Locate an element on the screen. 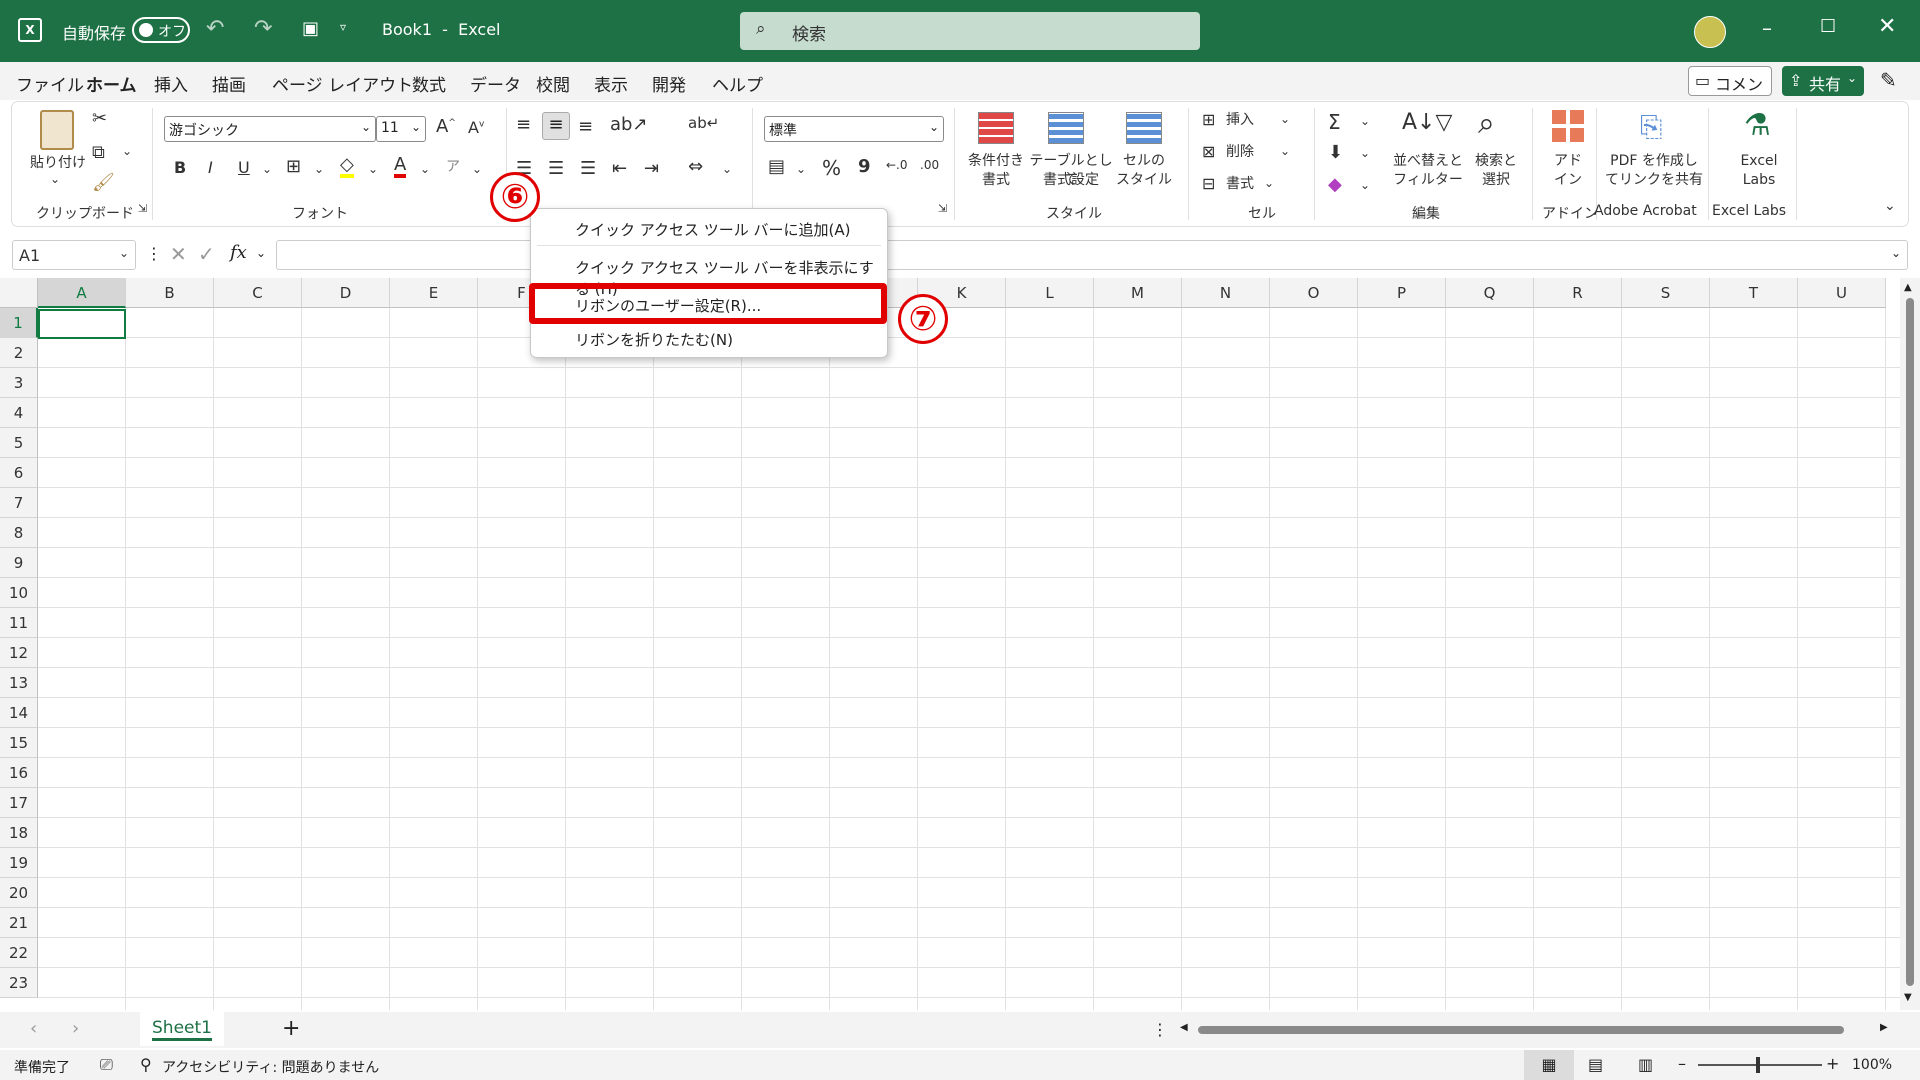 Image resolution: width=1920 pixels, height=1080 pixels. zoom-level: 100% is located at coordinates (1872, 1065).